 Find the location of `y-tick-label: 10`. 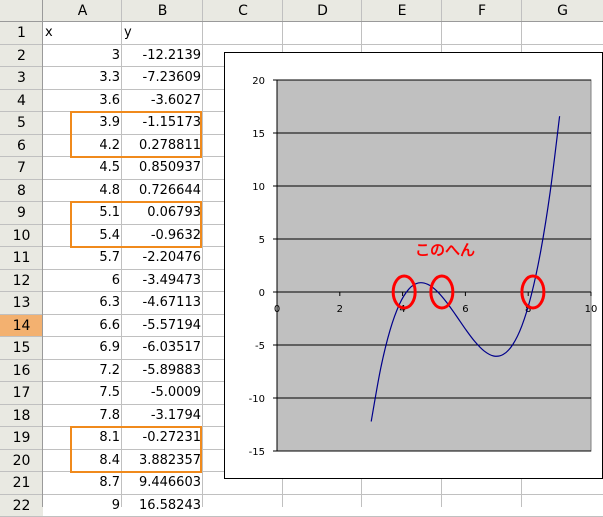

y-tick-label: 10 is located at coordinates (258, 187).